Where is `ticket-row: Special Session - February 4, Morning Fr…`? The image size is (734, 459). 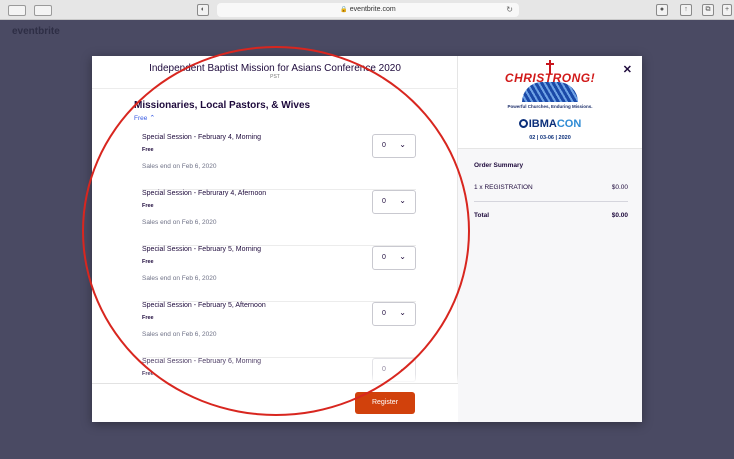
ticket-row: Special Session - February 4, Morning Fr… is located at coordinates (279, 162).